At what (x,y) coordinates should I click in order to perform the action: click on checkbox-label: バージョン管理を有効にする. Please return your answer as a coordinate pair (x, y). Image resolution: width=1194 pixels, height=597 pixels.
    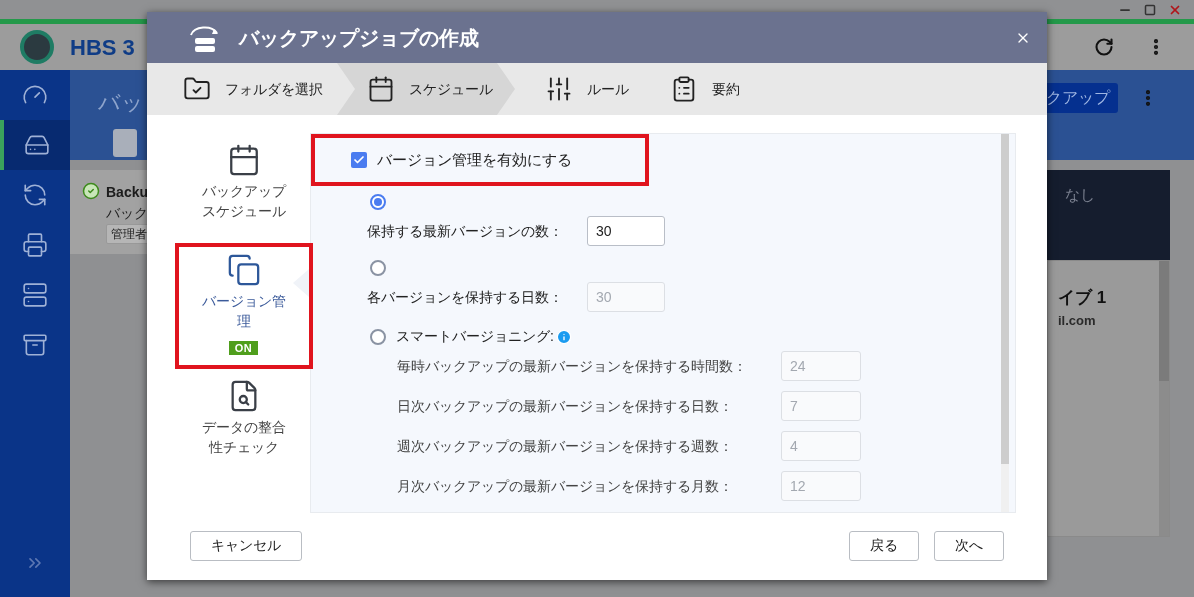
    Looking at the image, I should click on (474, 159).